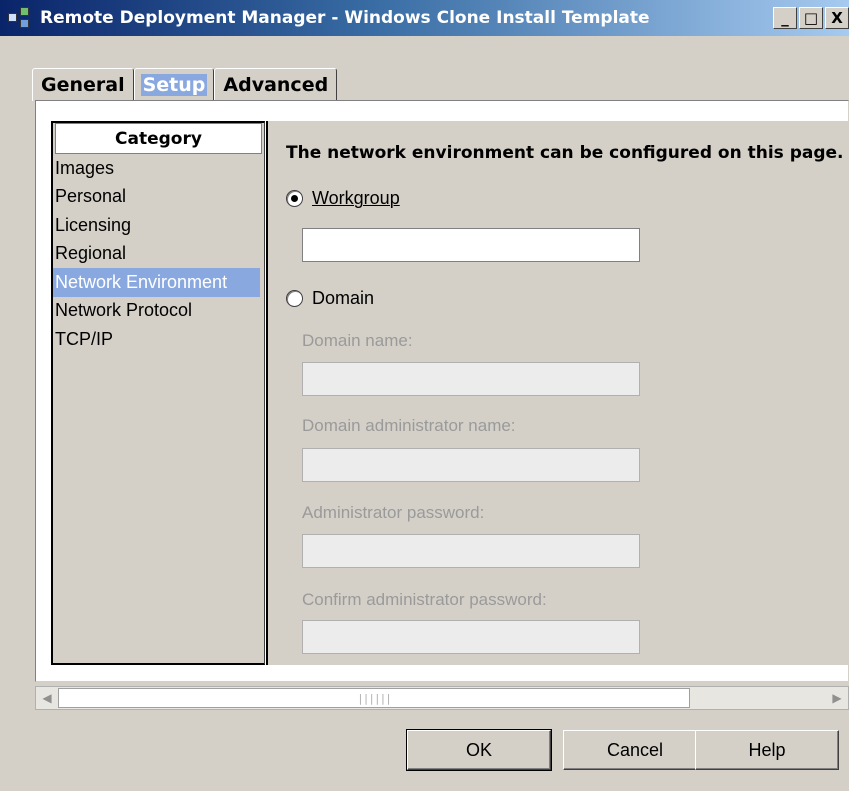 This screenshot has height=791, width=849. I want to click on domain-name-input, so click(471, 379).